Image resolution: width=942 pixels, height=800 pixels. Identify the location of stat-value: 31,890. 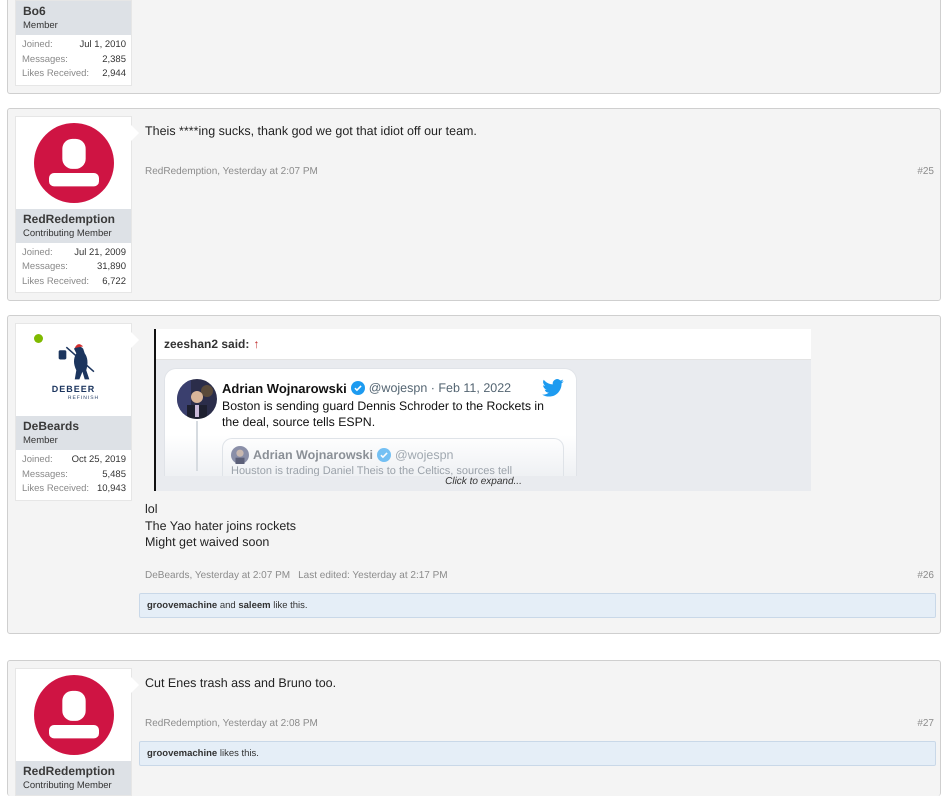
(111, 267).